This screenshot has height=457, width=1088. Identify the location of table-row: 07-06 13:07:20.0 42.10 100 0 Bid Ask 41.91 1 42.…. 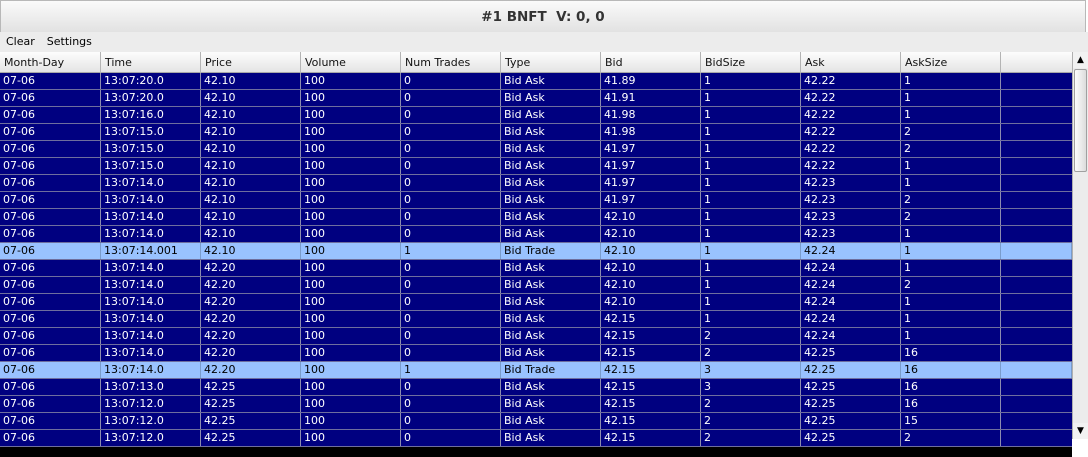
(536, 98).